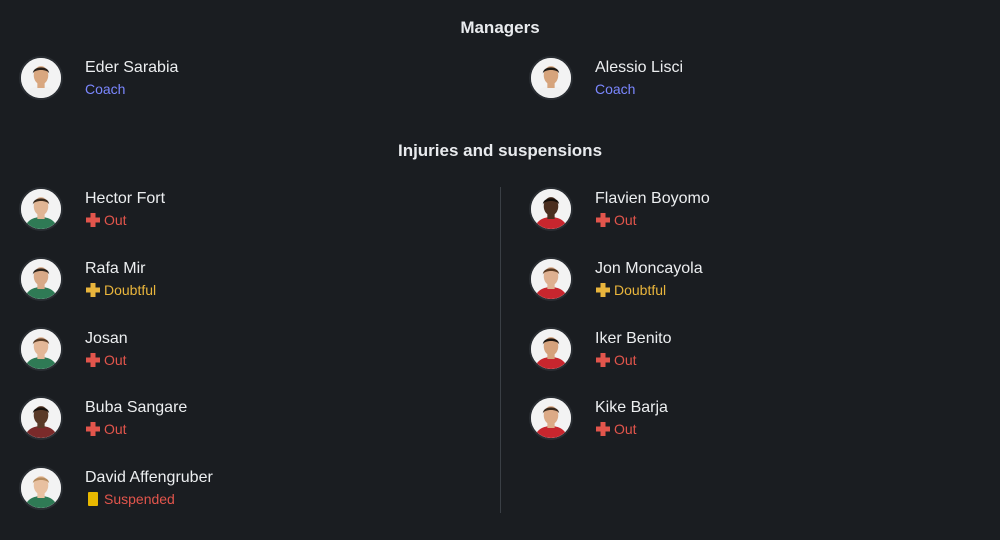 The image size is (1000, 540). What do you see at coordinates (229, 281) in the screenshot?
I see `injury-row-left-1: Rafa Mir Doubtful` at bounding box center [229, 281].